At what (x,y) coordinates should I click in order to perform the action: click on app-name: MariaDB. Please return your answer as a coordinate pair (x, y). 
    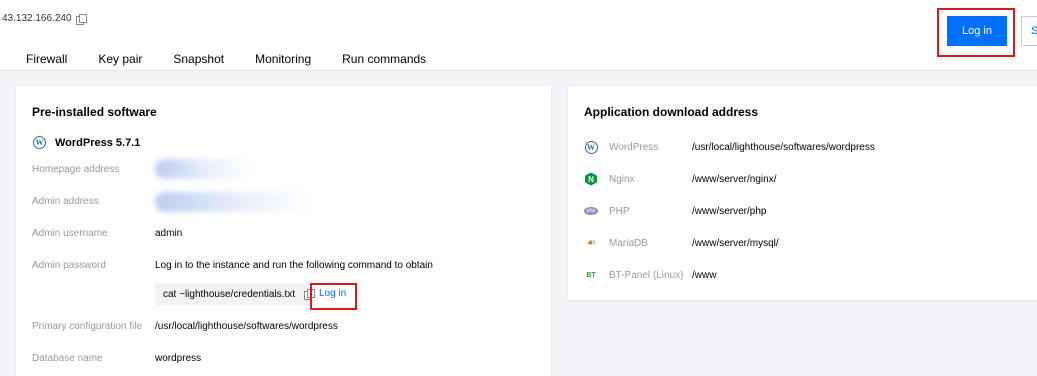
    Looking at the image, I should click on (628, 243).